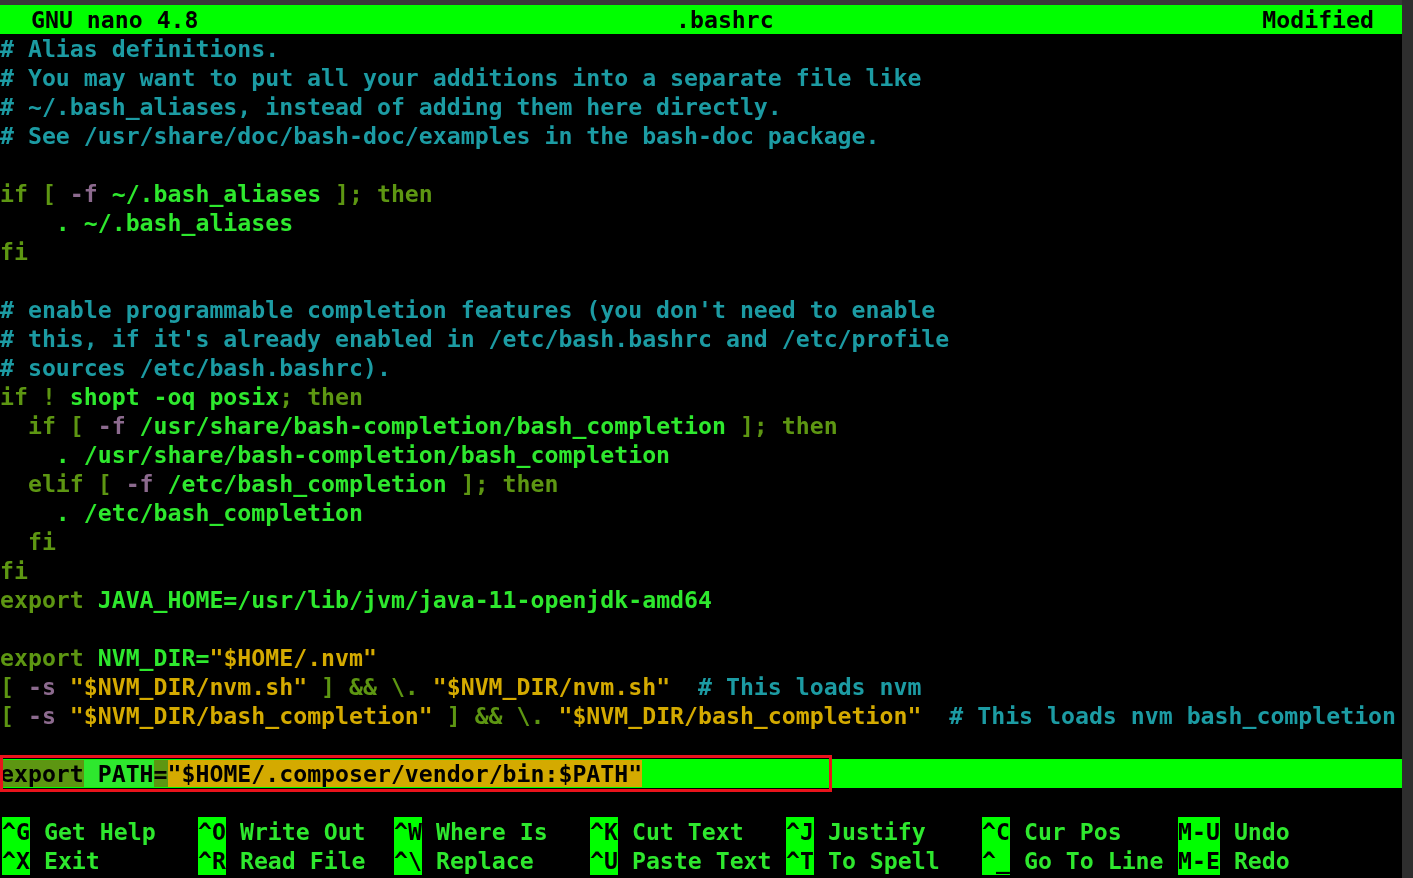 This screenshot has width=1413, height=878. What do you see at coordinates (883, 860) in the screenshot?
I see `shortcut-label: To Spell` at bounding box center [883, 860].